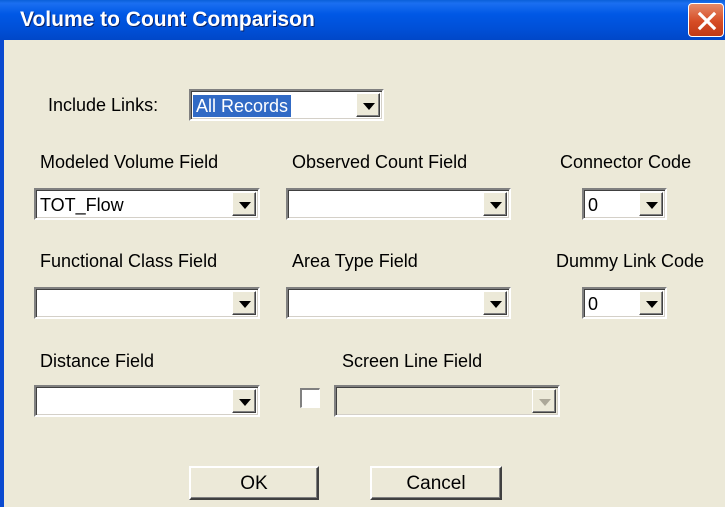  What do you see at coordinates (147, 303) in the screenshot?
I see `functional-class-select` at bounding box center [147, 303].